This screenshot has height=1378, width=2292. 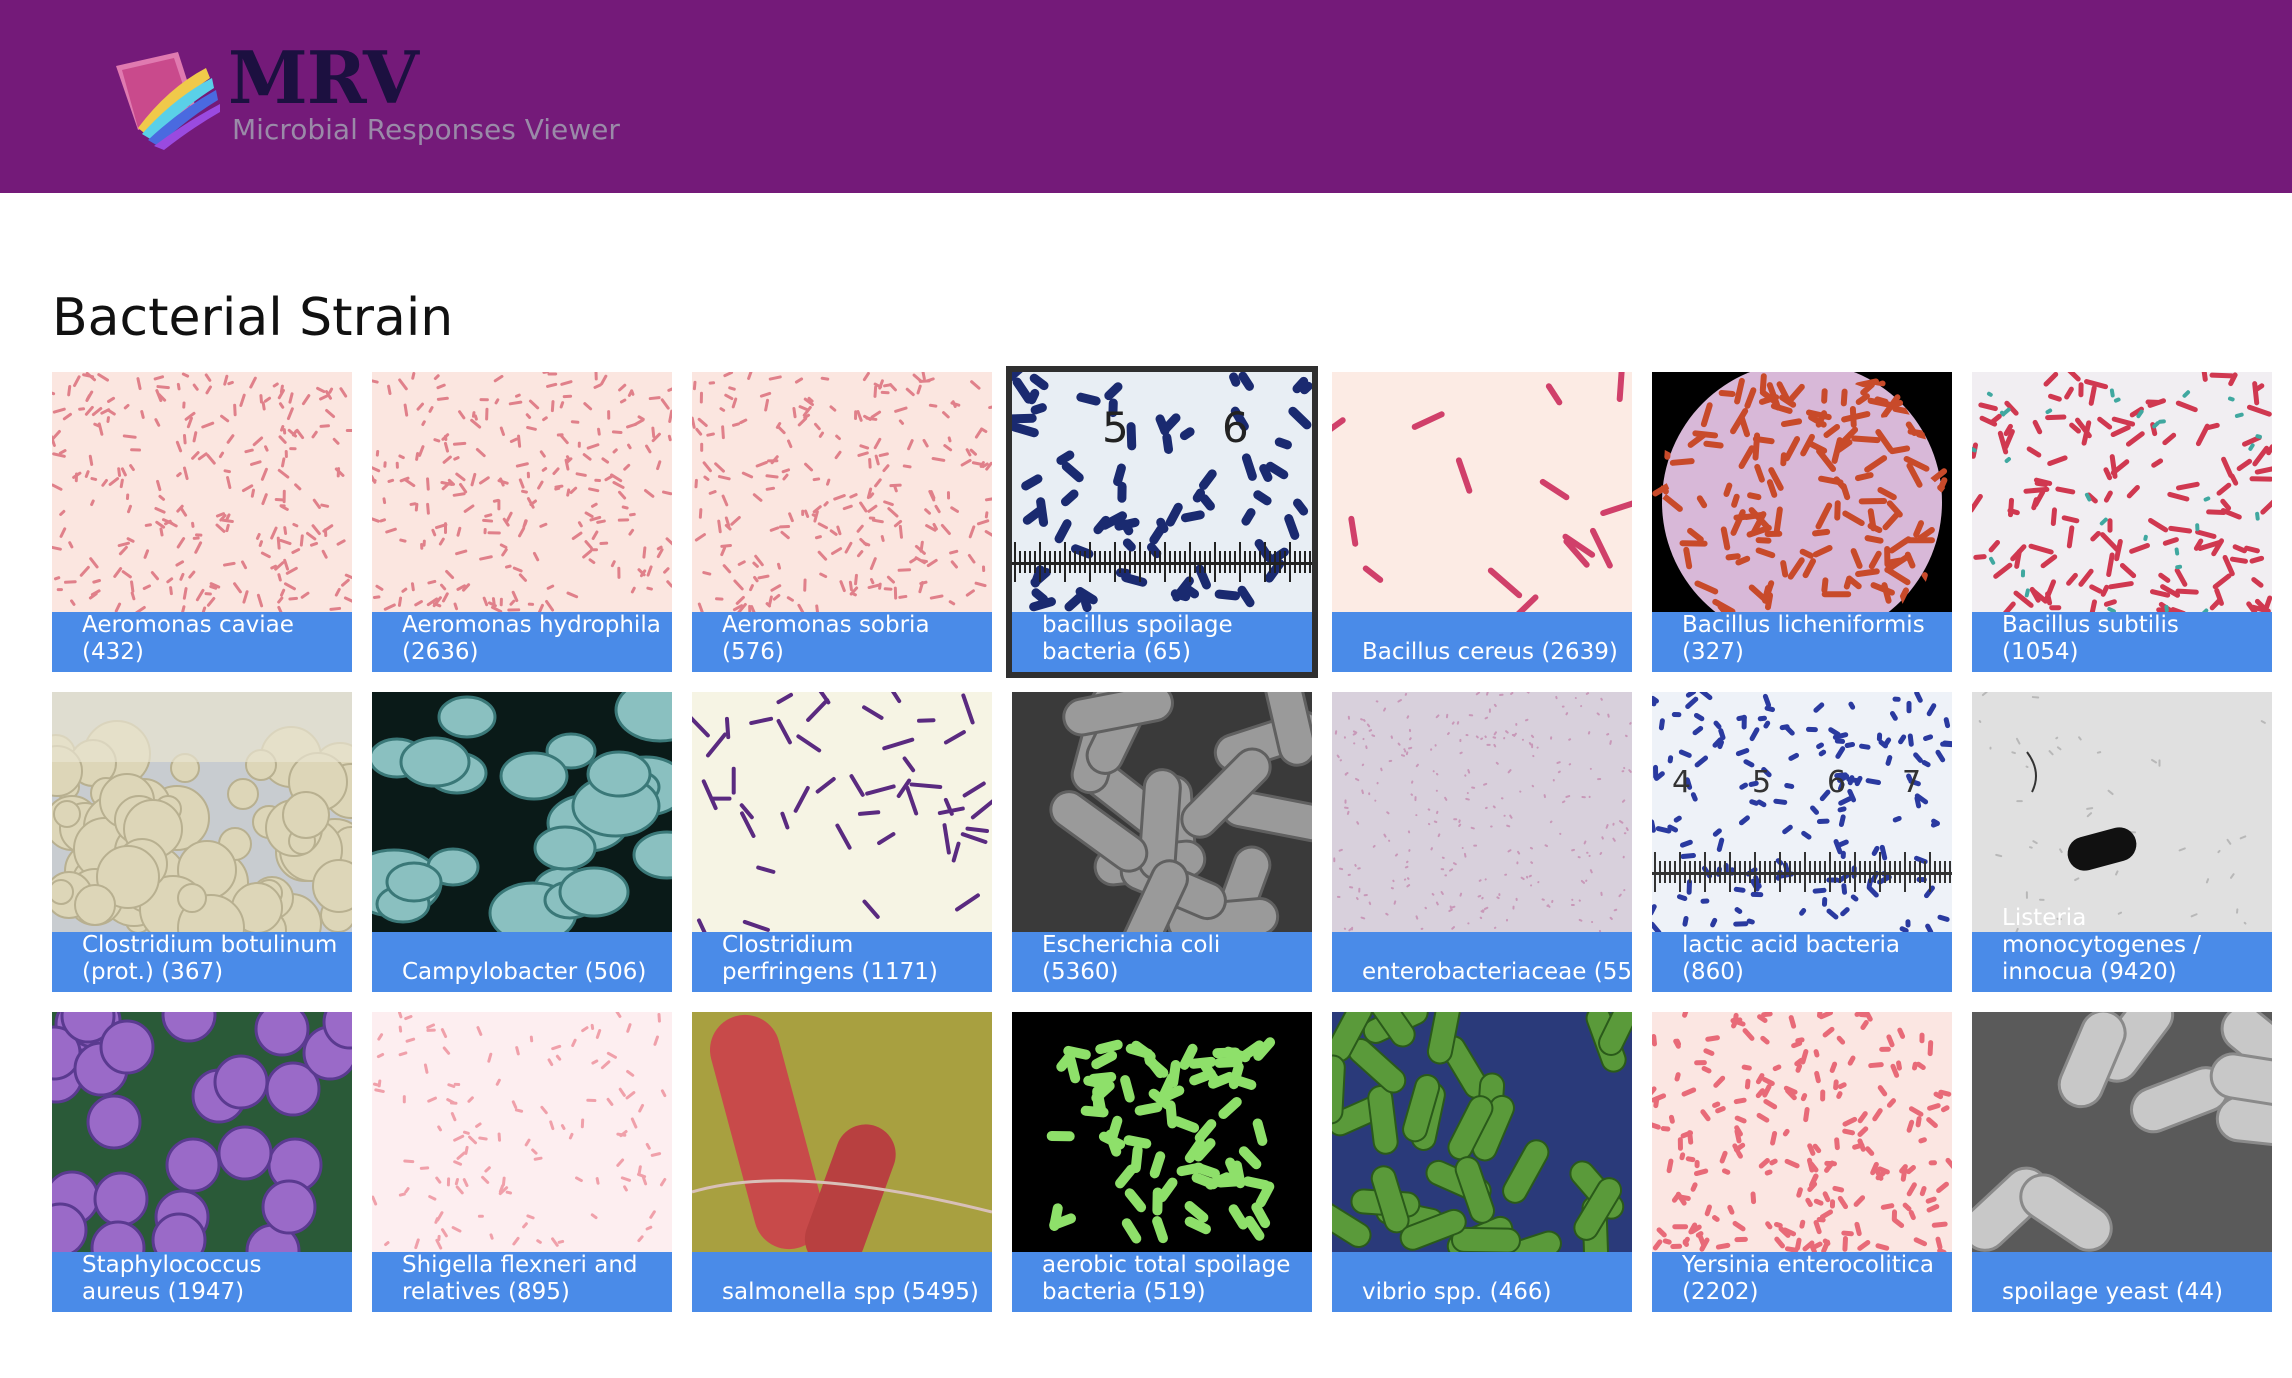 I want to click on strain-tile: Staphylococcus aureus (1947), so click(x=202, y=1162).